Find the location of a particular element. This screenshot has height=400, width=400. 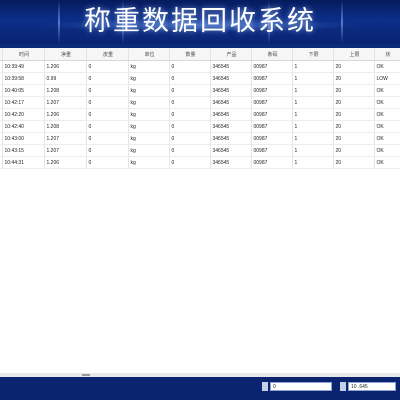

table-row: 10:43:00 1.207 0 kg 0 346545 00987 1 20 OK is located at coordinates (200, 138).